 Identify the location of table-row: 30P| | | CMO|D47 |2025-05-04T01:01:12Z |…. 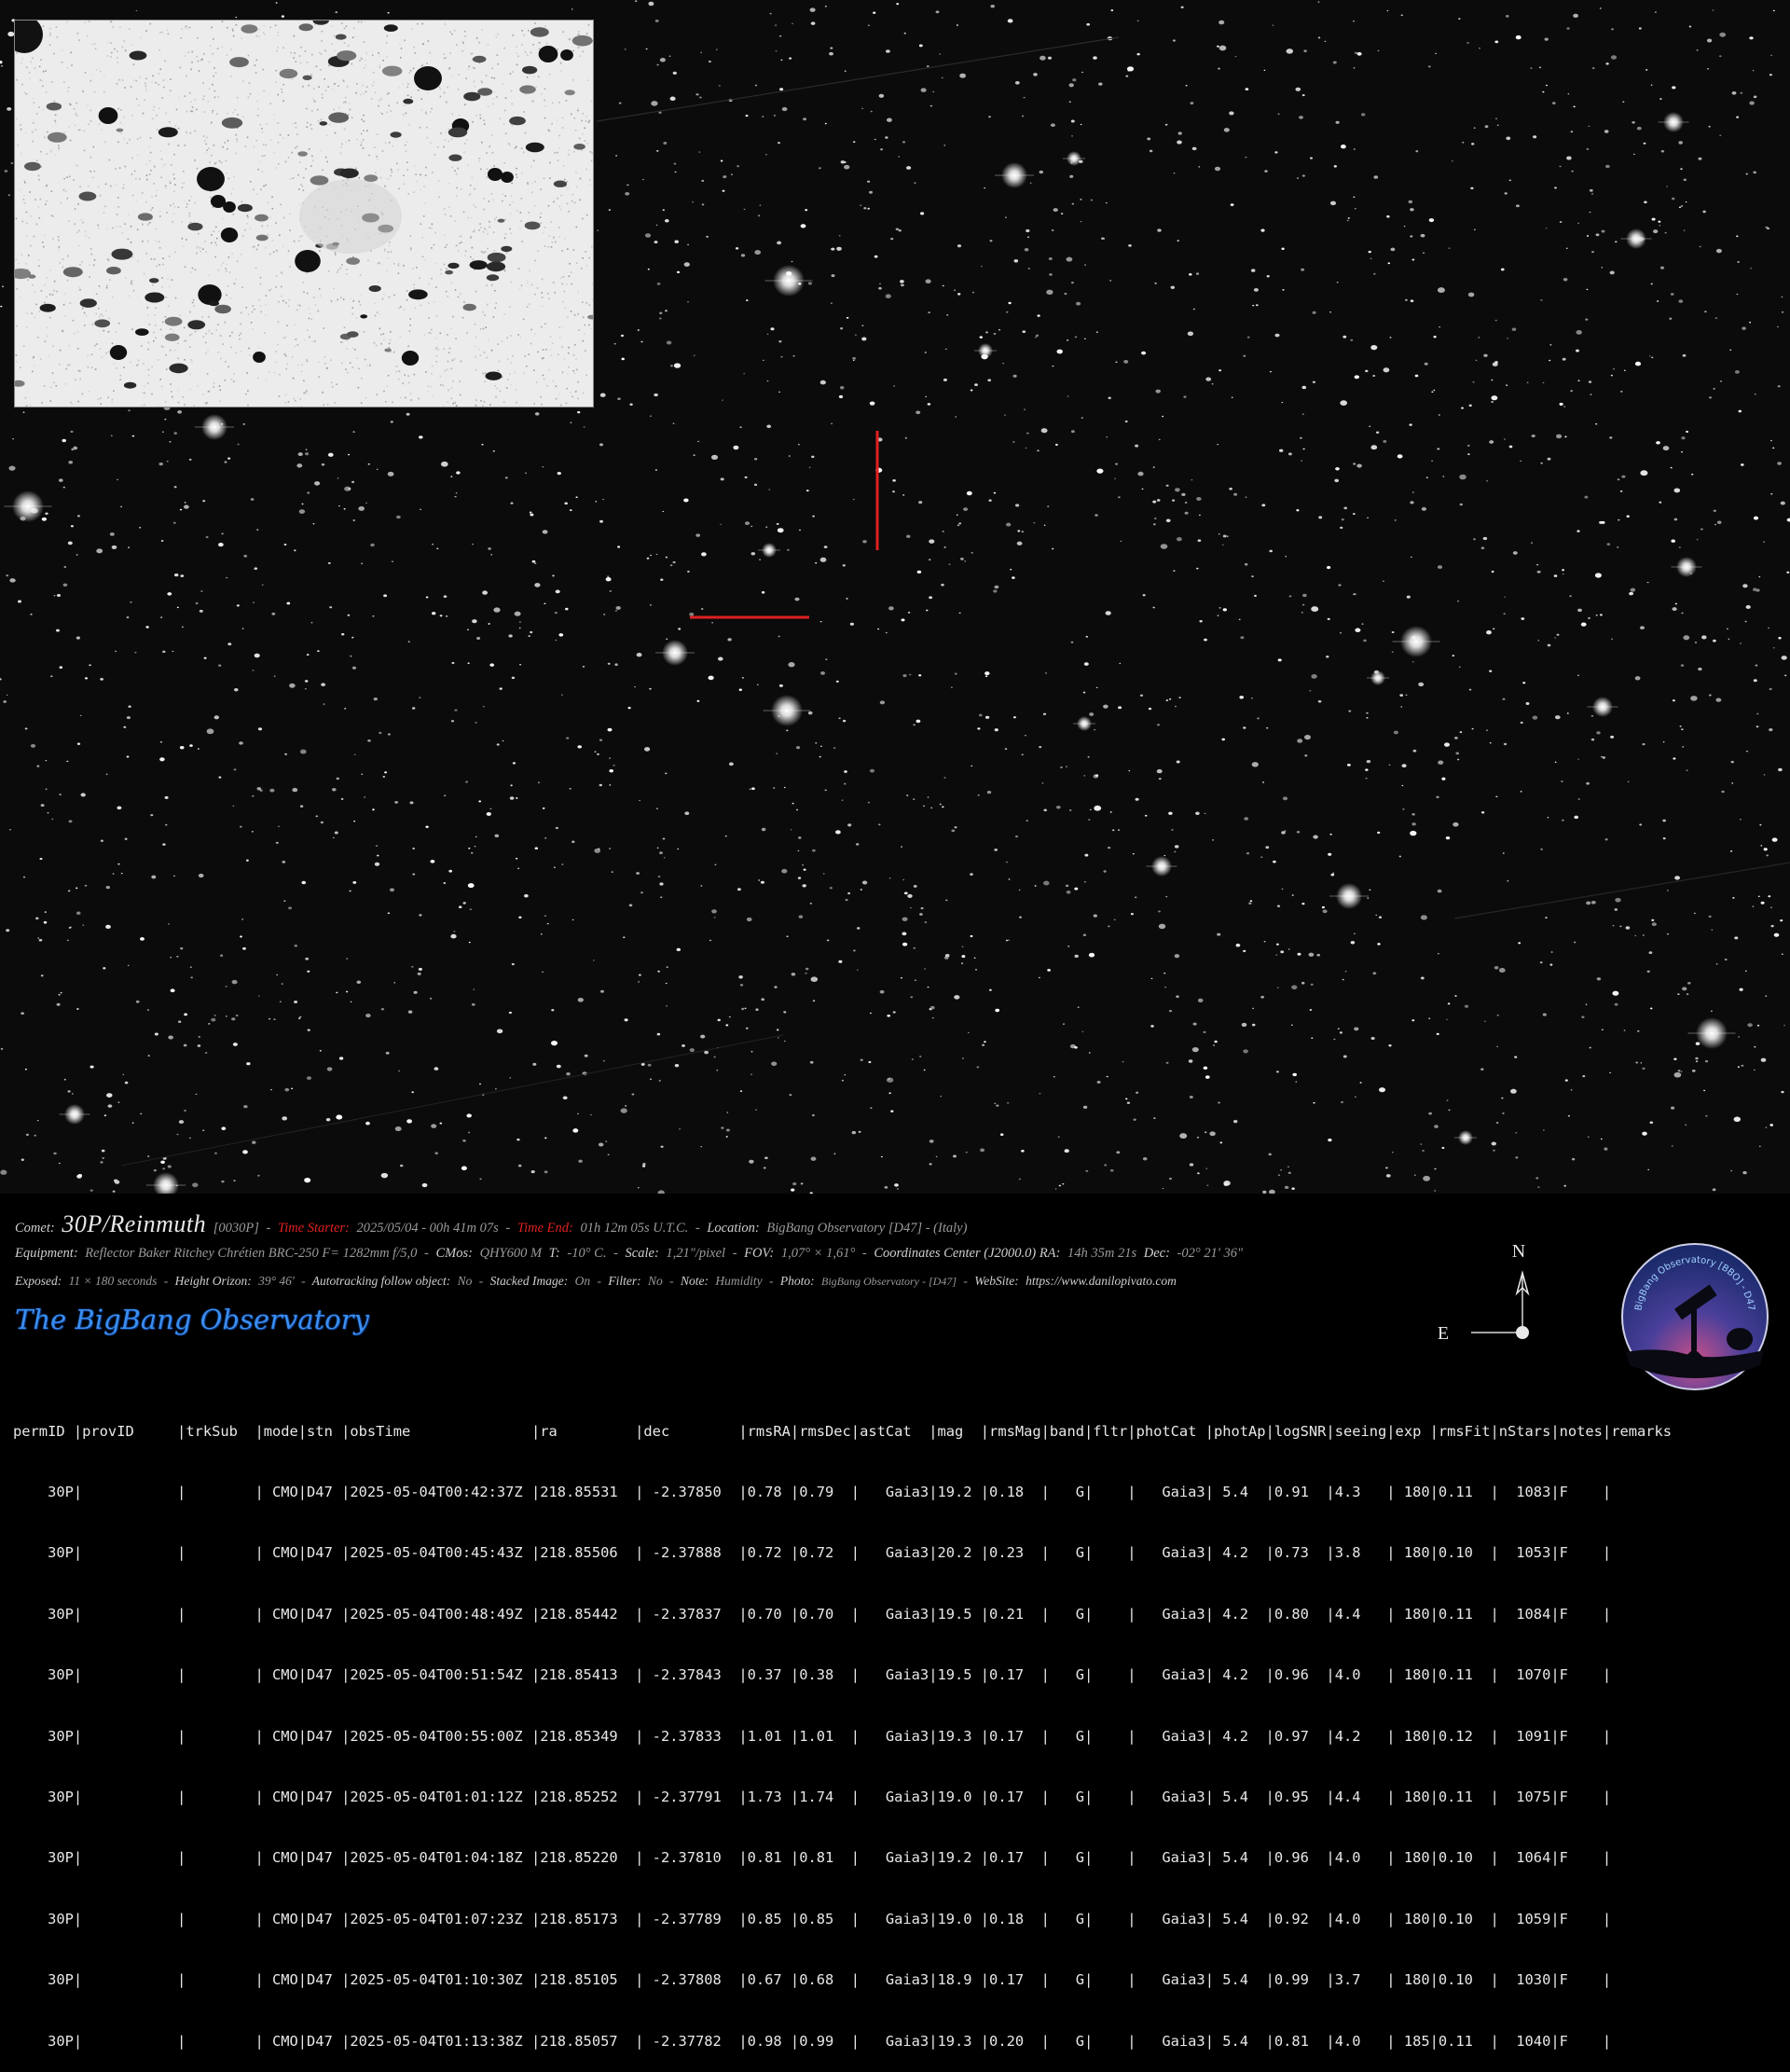
(842, 1798).